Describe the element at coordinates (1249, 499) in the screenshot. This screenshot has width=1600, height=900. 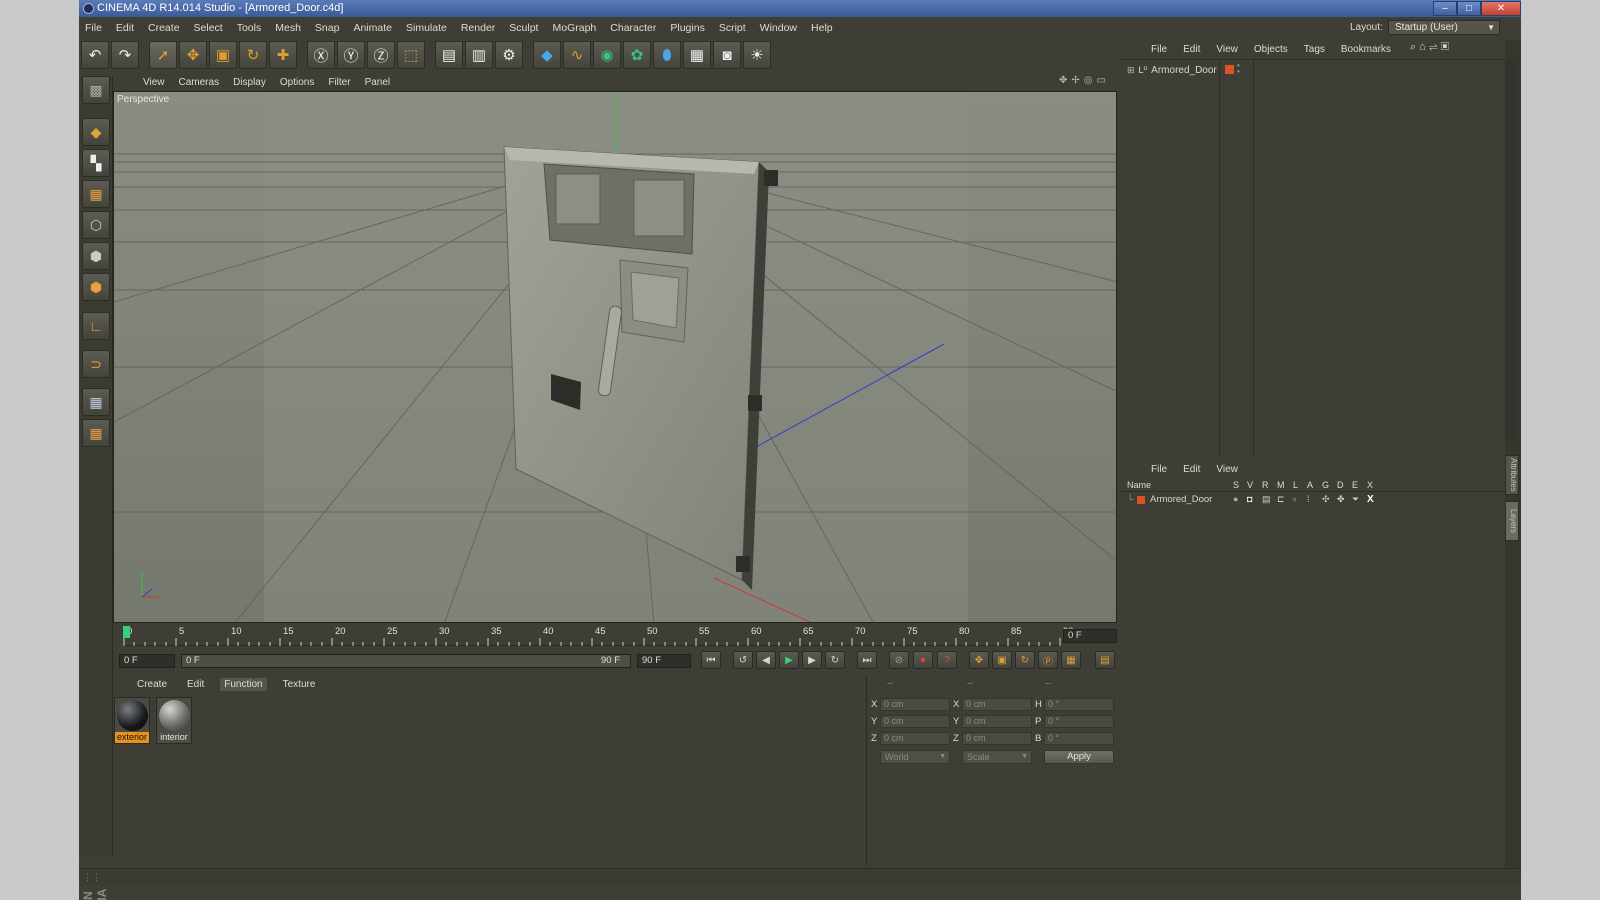
I see `eye-icon: ◘` at that location.